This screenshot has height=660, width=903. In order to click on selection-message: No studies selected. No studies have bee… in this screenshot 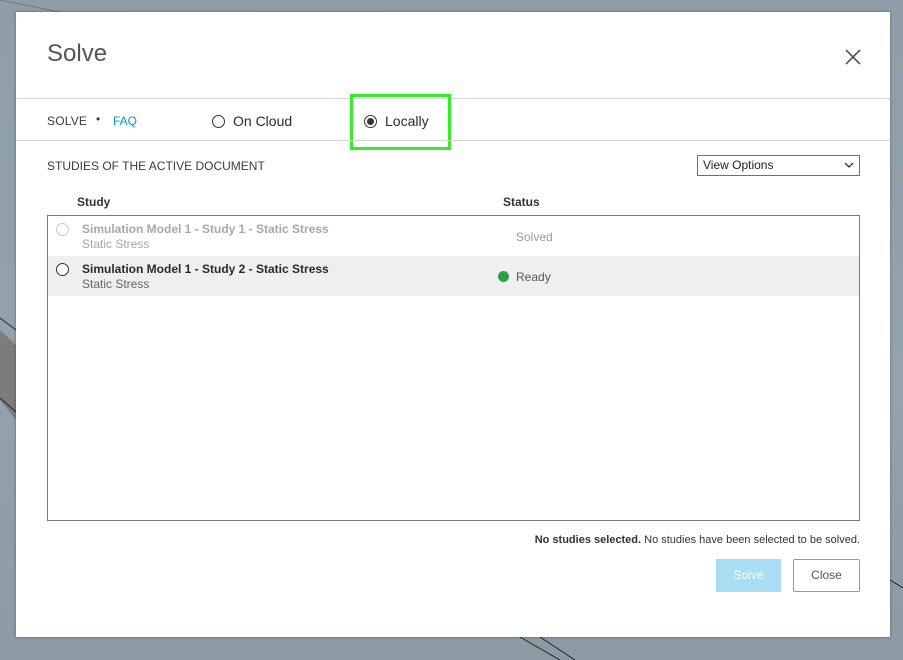, I will do `click(453, 540)`.